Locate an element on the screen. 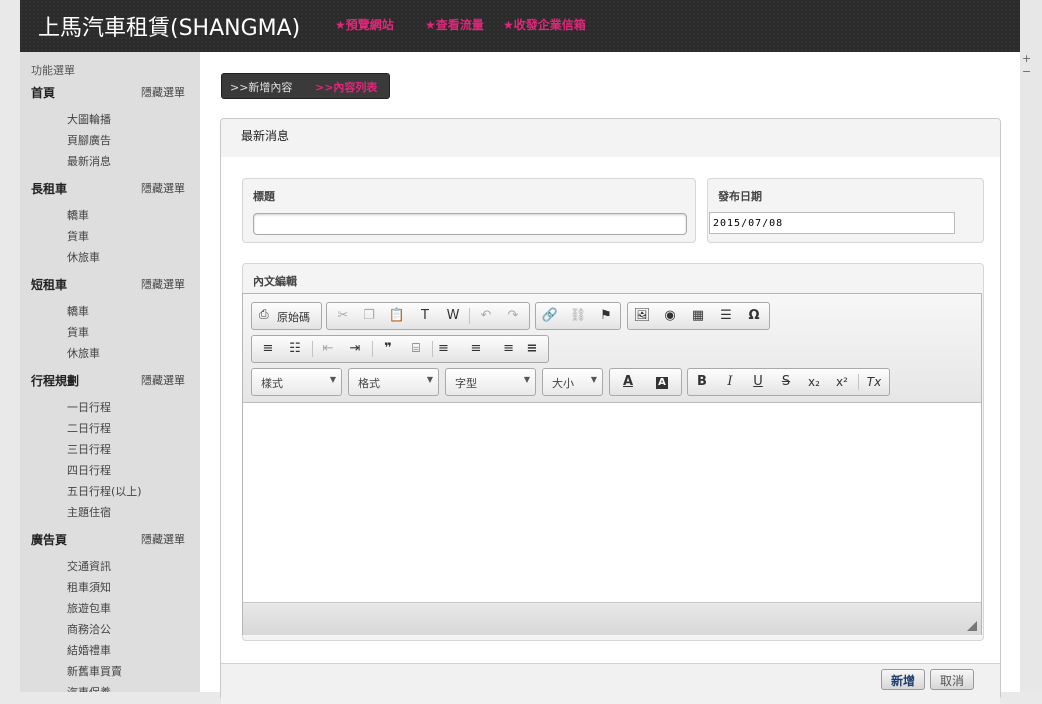 This screenshot has height=704, width=1042. panel-title: 最新消息 is located at coordinates (265, 136).